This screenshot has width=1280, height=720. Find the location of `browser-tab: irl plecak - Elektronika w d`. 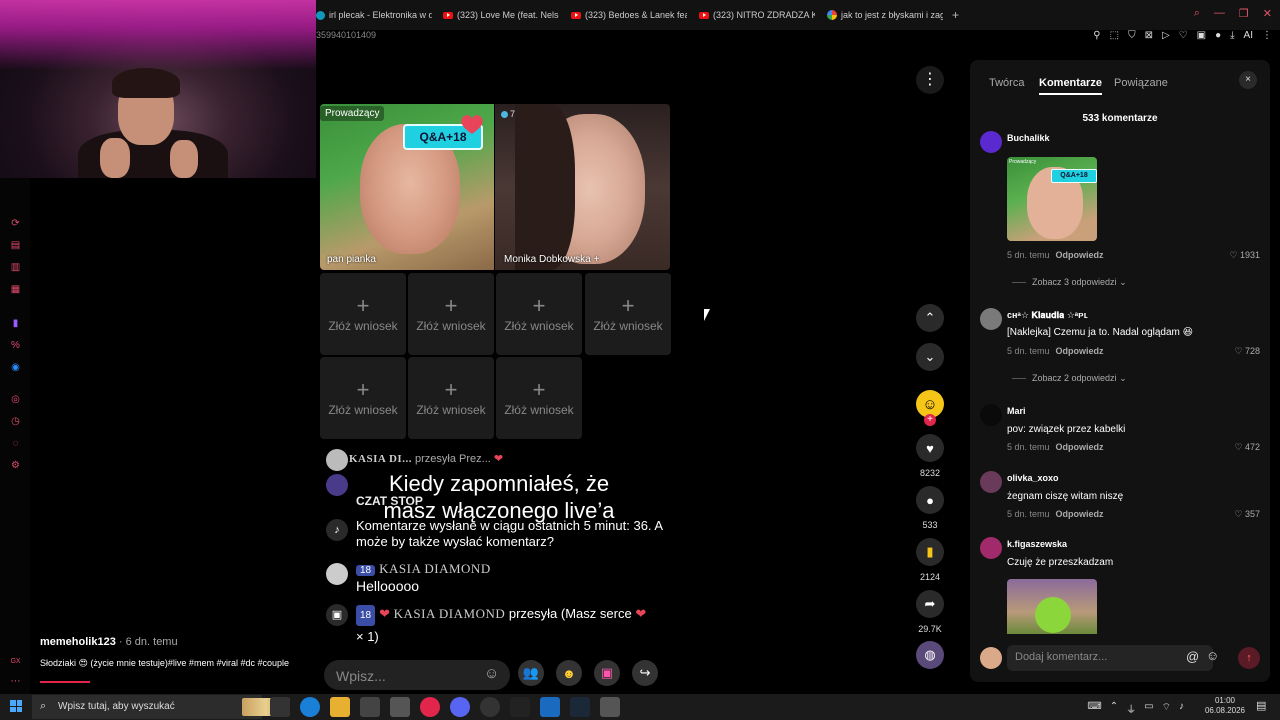

browser-tab: irl plecak - Elektronika w d is located at coordinates (374, 15).